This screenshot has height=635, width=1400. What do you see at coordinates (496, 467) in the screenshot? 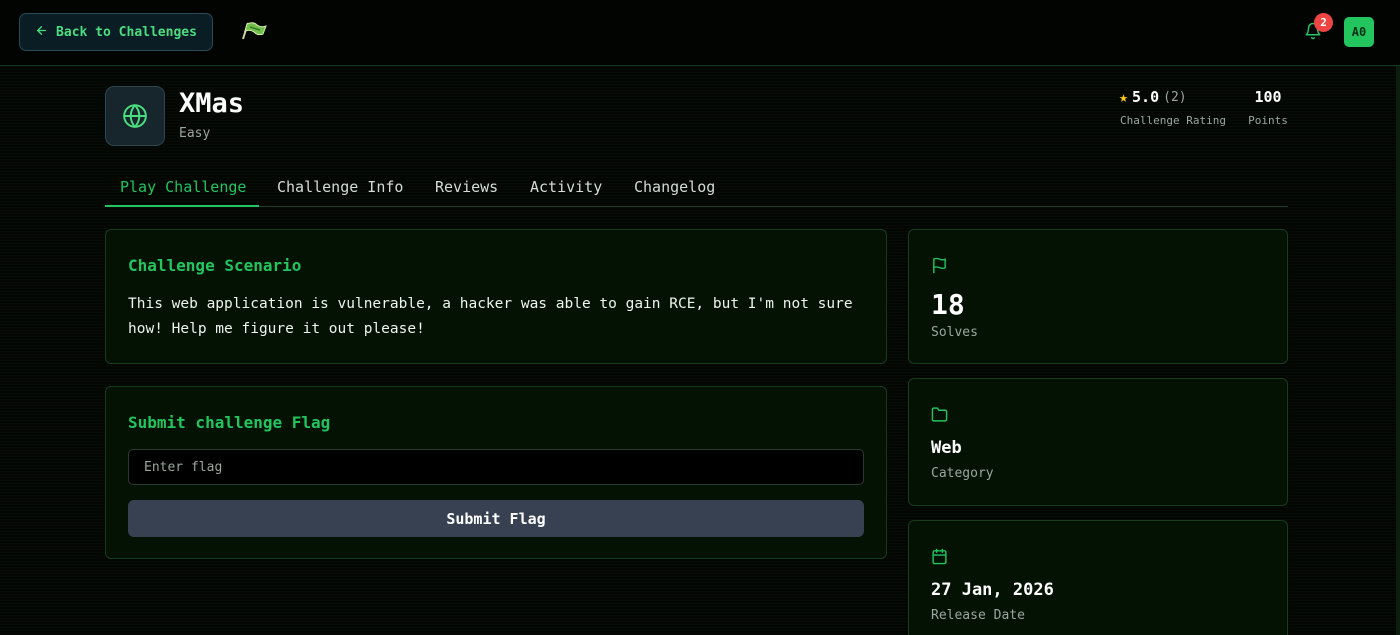
I see `flag-input` at bounding box center [496, 467].